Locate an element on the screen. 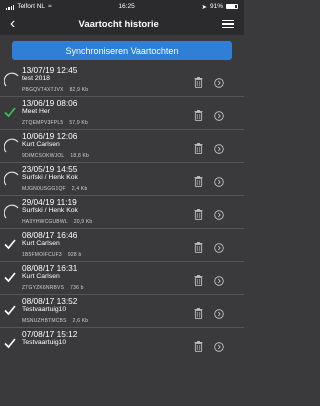  sync-button: Synchroniseren Vaartochten is located at coordinates (122, 50).